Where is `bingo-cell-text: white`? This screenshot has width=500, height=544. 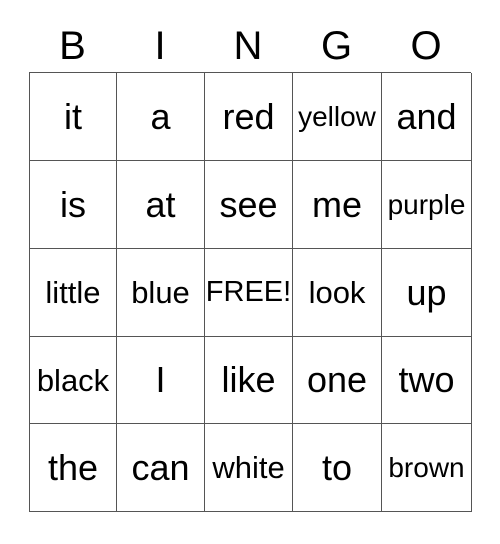
bingo-cell-text: white is located at coordinates (248, 467).